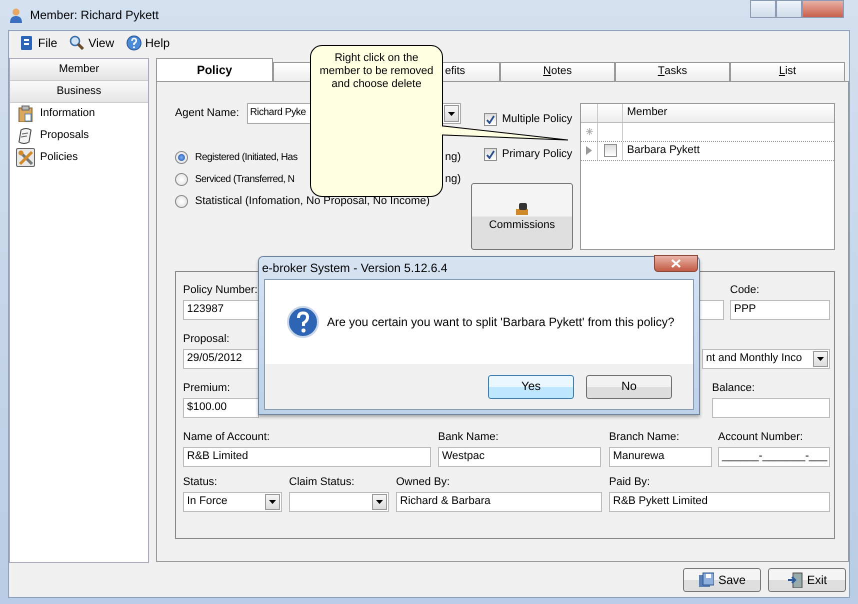  Describe the element at coordinates (647, 112) in the screenshot. I see `column-header: Member` at that location.